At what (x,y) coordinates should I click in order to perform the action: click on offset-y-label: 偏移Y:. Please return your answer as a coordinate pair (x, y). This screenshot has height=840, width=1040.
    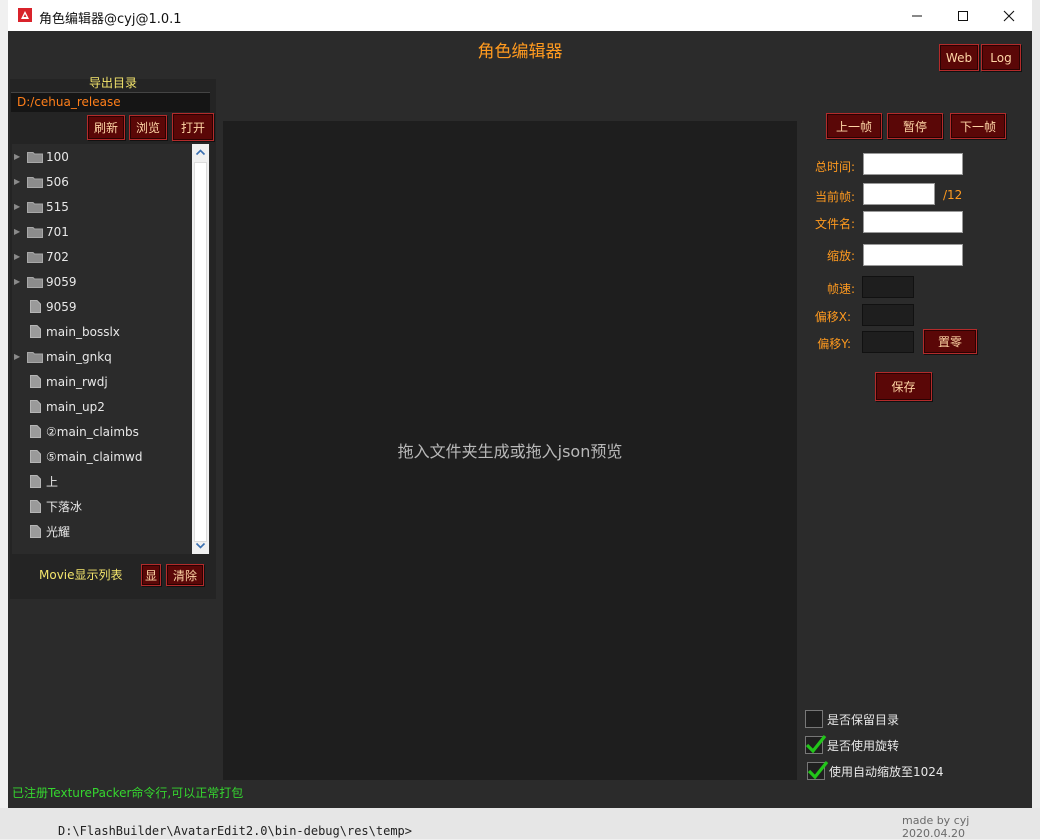
    Looking at the image, I should click on (834, 344).